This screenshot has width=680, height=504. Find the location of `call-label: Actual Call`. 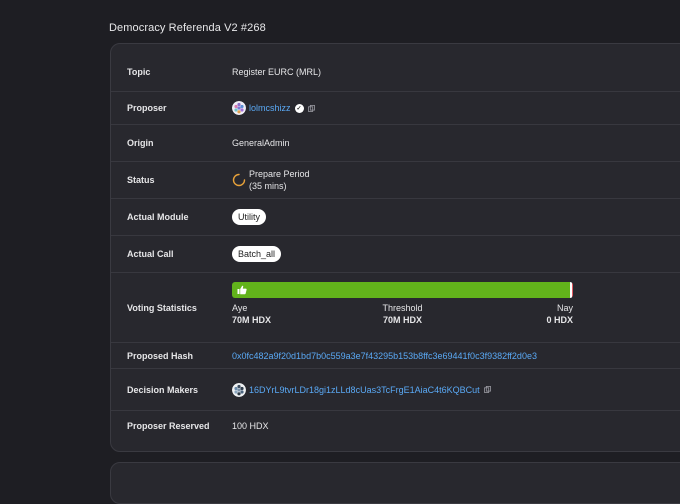

call-label: Actual Call is located at coordinates (150, 254).